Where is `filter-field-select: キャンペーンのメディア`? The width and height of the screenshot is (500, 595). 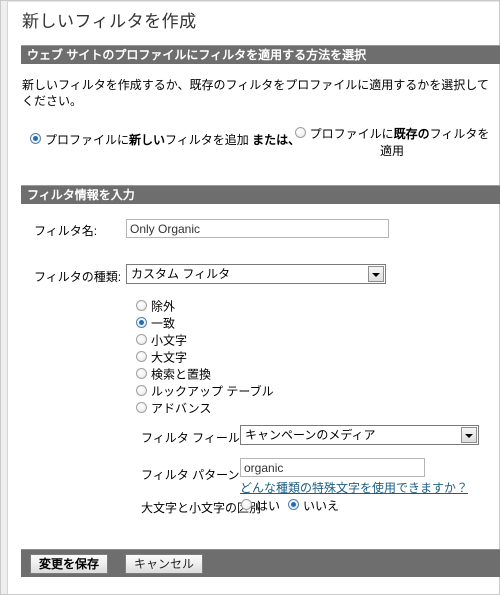
filter-field-select: キャンペーンのメディア is located at coordinates (359, 435).